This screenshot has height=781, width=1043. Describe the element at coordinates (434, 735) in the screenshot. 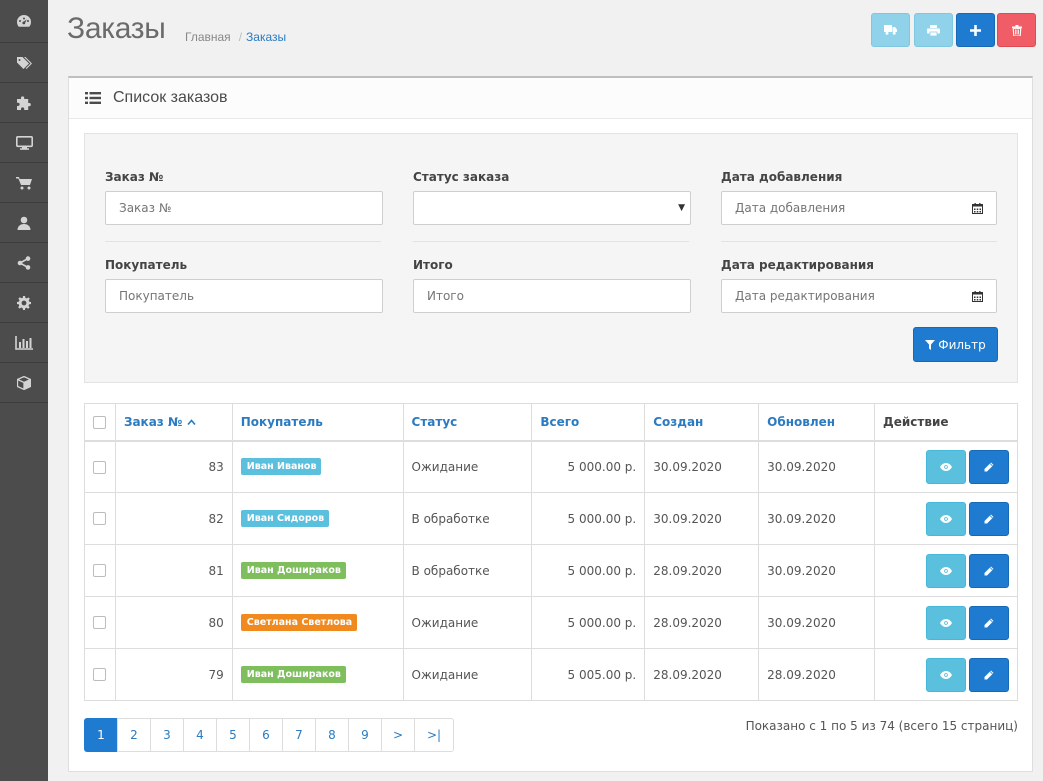

I see `page-link-last: >|` at that location.